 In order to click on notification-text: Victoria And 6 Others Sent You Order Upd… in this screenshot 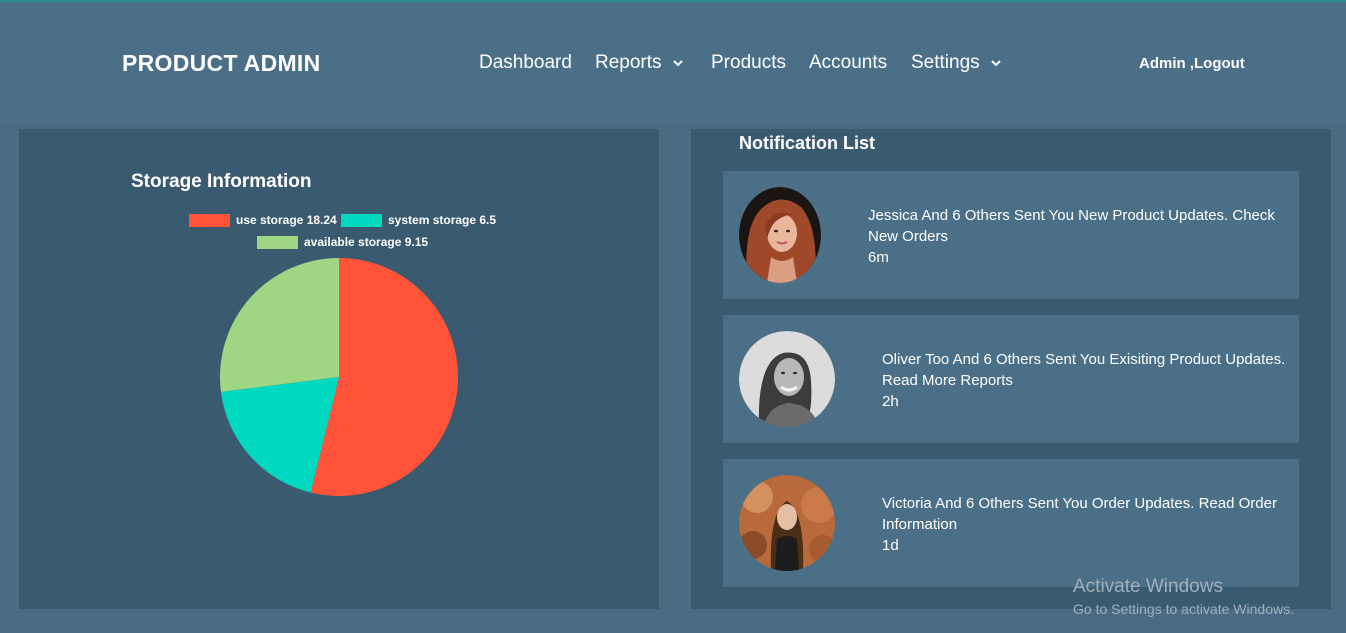, I will do `click(1089, 524)`.